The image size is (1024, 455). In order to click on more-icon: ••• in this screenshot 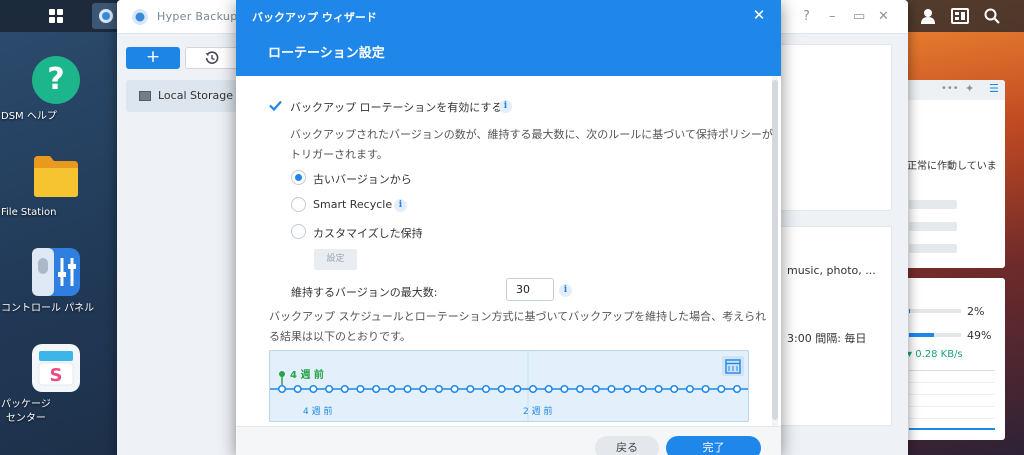, I will do `click(950, 88)`.